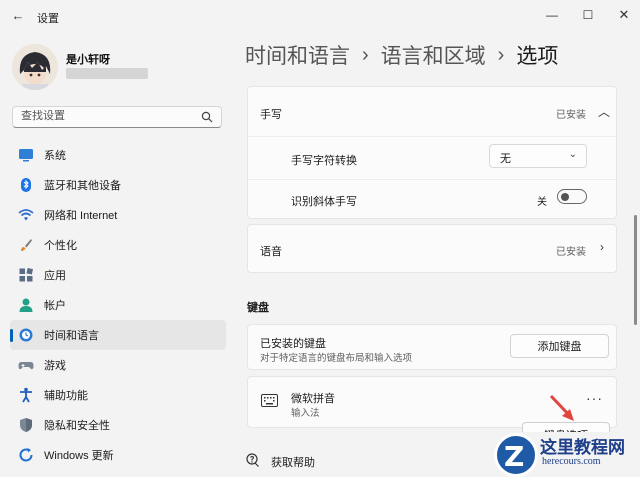  What do you see at coordinates (252, 460) in the screenshot?
I see `help-icon` at bounding box center [252, 460].